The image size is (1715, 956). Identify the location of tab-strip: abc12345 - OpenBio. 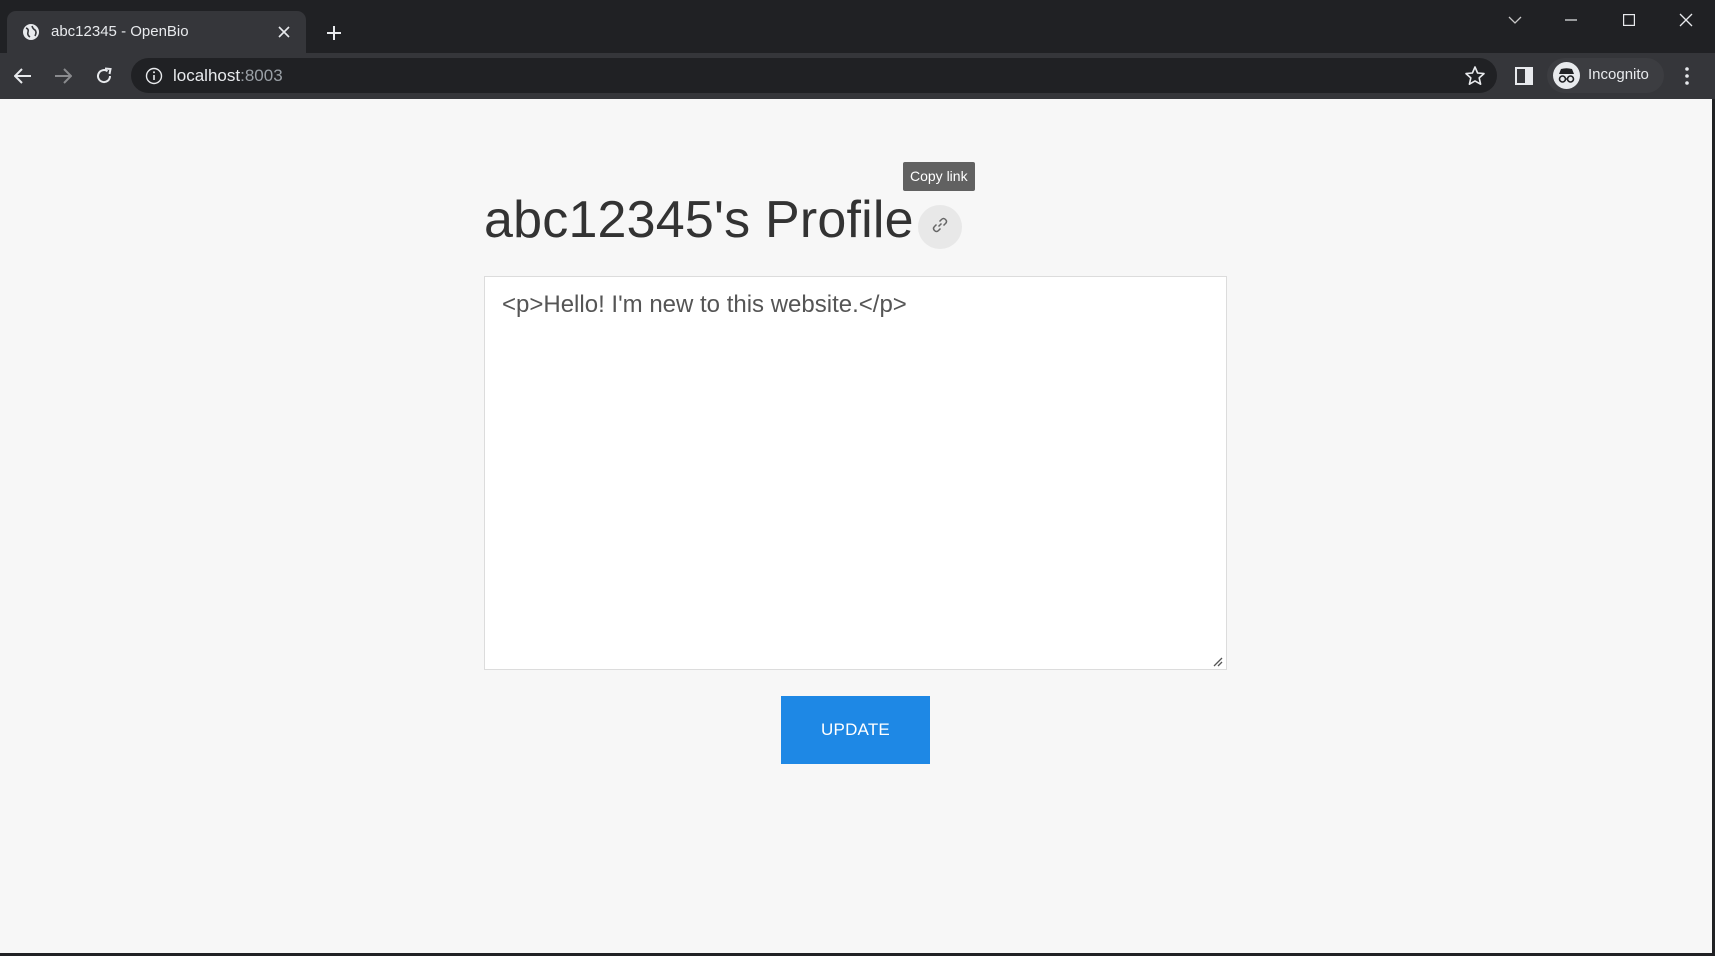
(857, 26).